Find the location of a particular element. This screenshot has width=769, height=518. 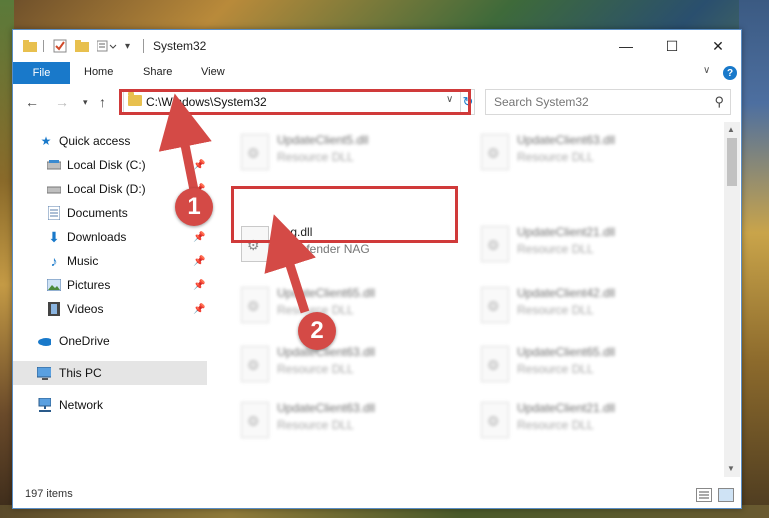

search-icon: ⚲ is located at coordinates (719, 102).